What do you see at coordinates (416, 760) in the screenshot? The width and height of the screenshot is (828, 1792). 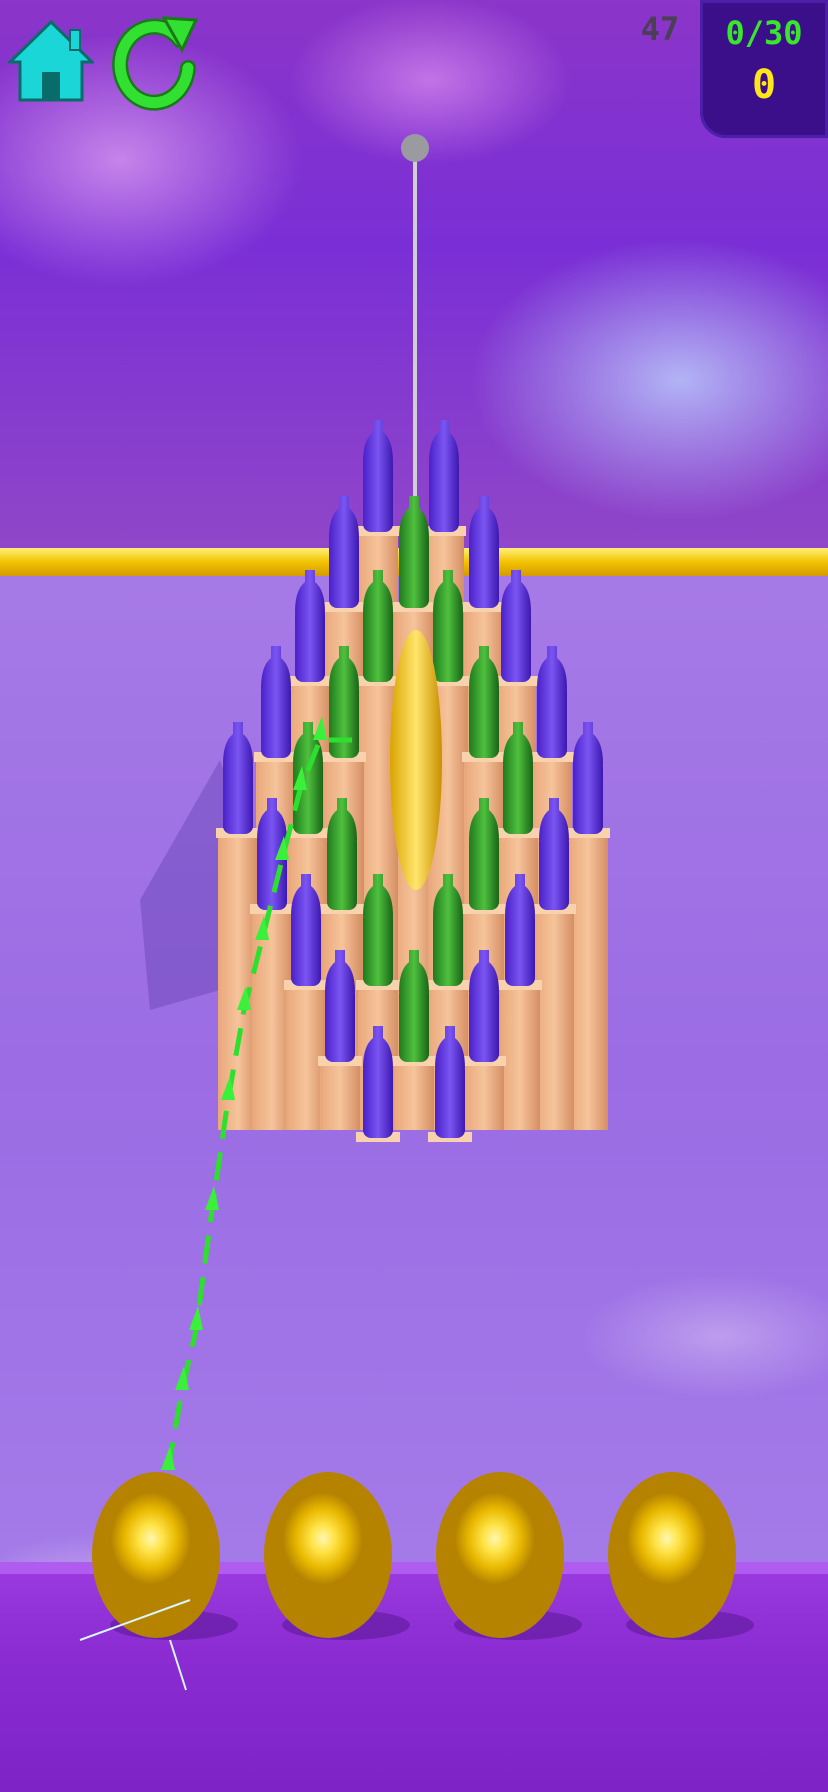 I see `gold-bottle` at bounding box center [416, 760].